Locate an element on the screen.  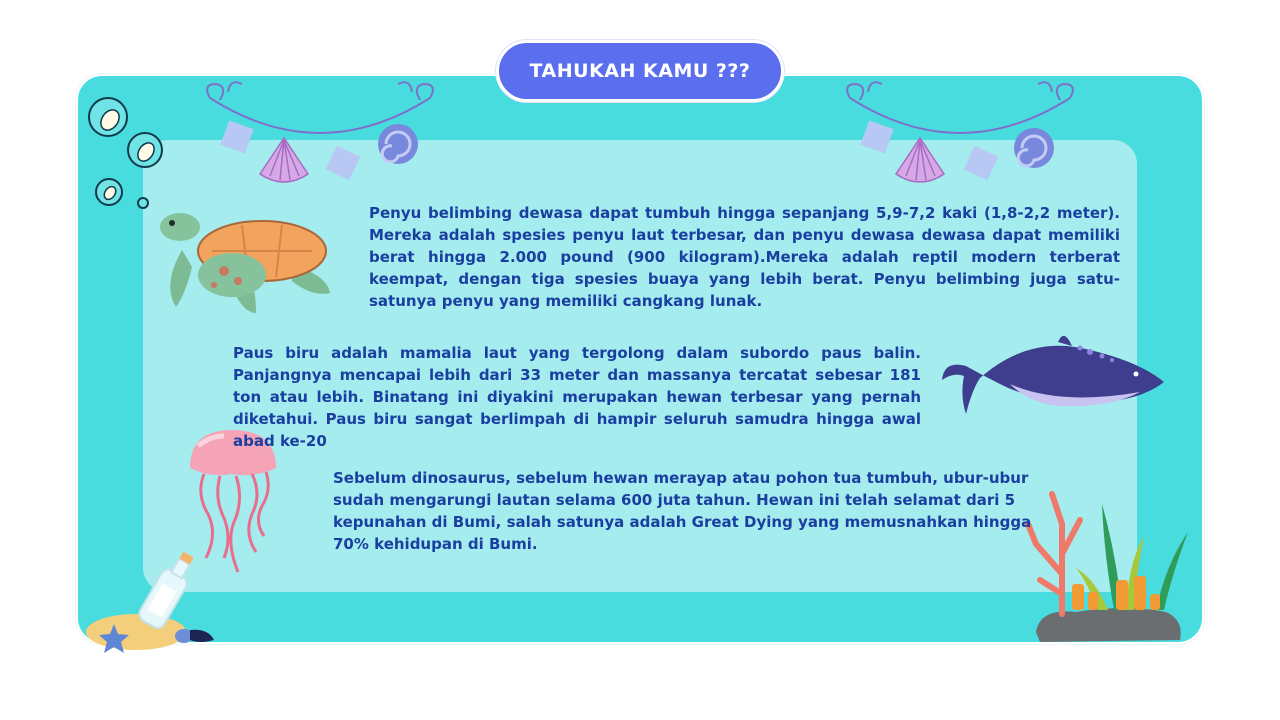
bottle-sand-illustration is located at coordinates (150, 602).